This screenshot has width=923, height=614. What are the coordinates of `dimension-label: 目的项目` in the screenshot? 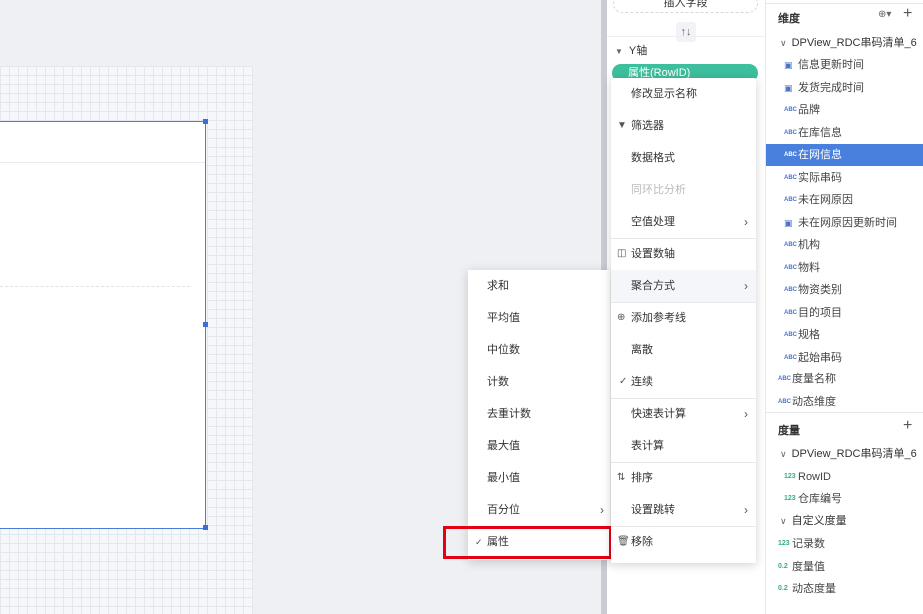 It's located at (820, 312).